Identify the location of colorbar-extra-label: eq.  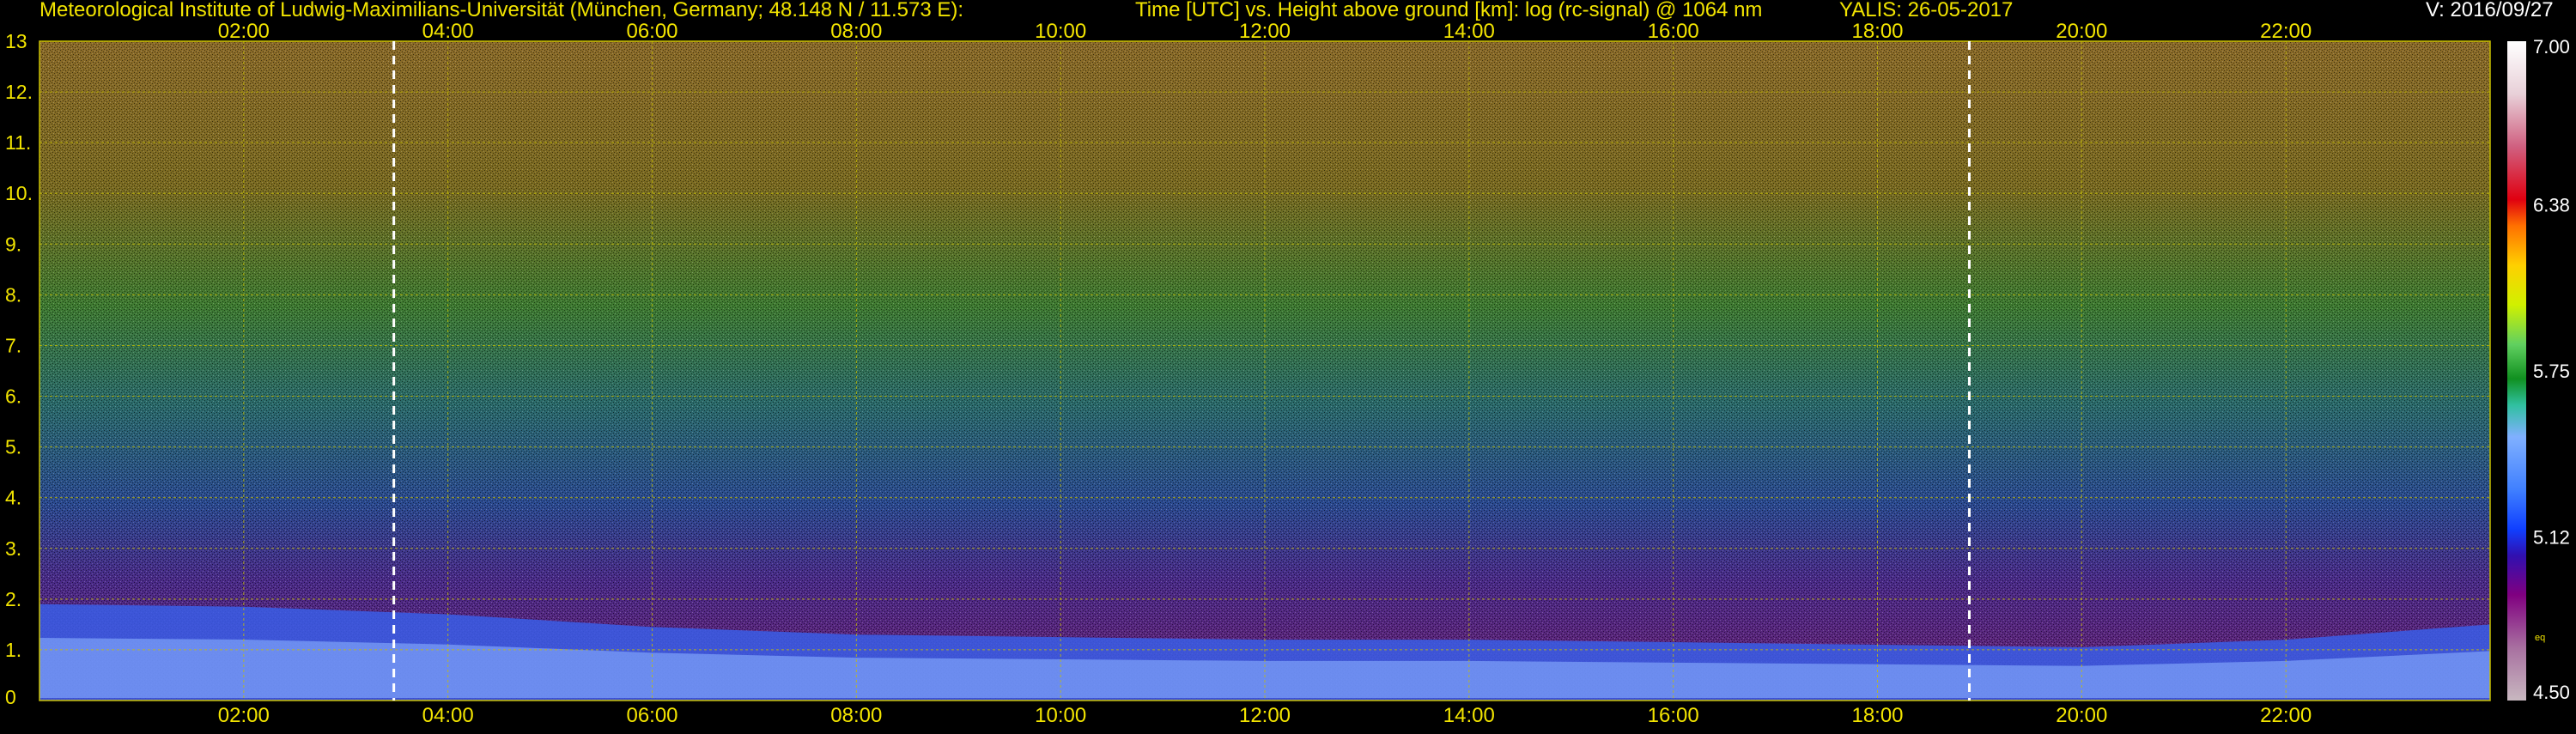
(2540, 638).